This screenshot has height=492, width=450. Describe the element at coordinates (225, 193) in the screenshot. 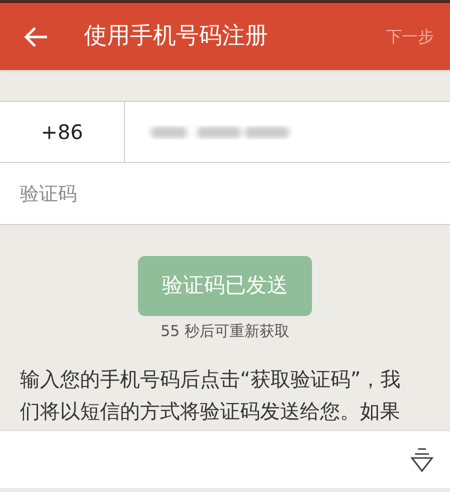

I see `code-input-field: 验证码` at that location.